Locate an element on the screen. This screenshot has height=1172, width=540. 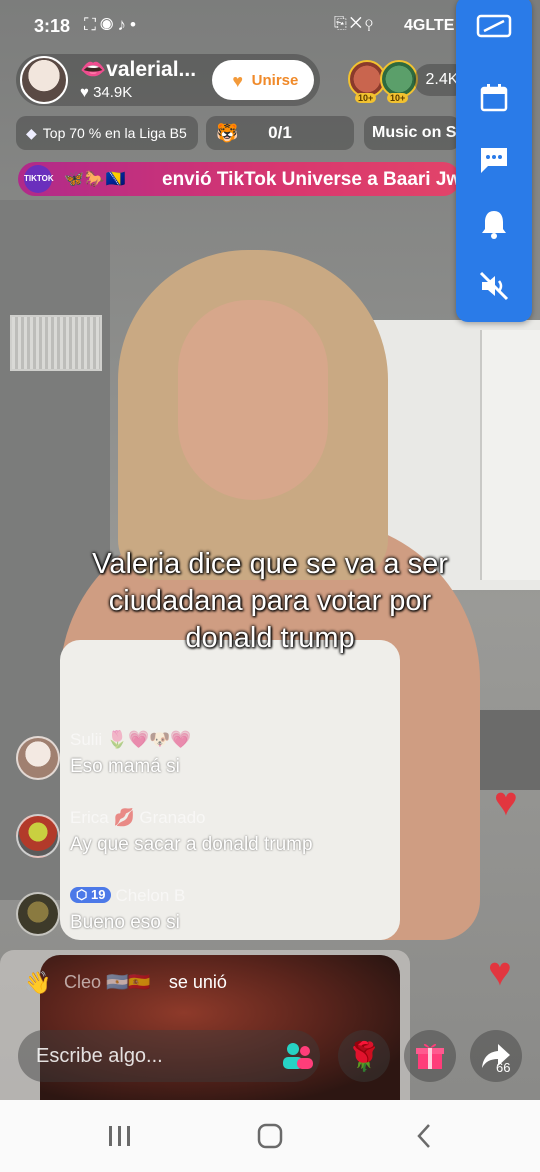
gift-icon is located at coordinates (430, 1056).